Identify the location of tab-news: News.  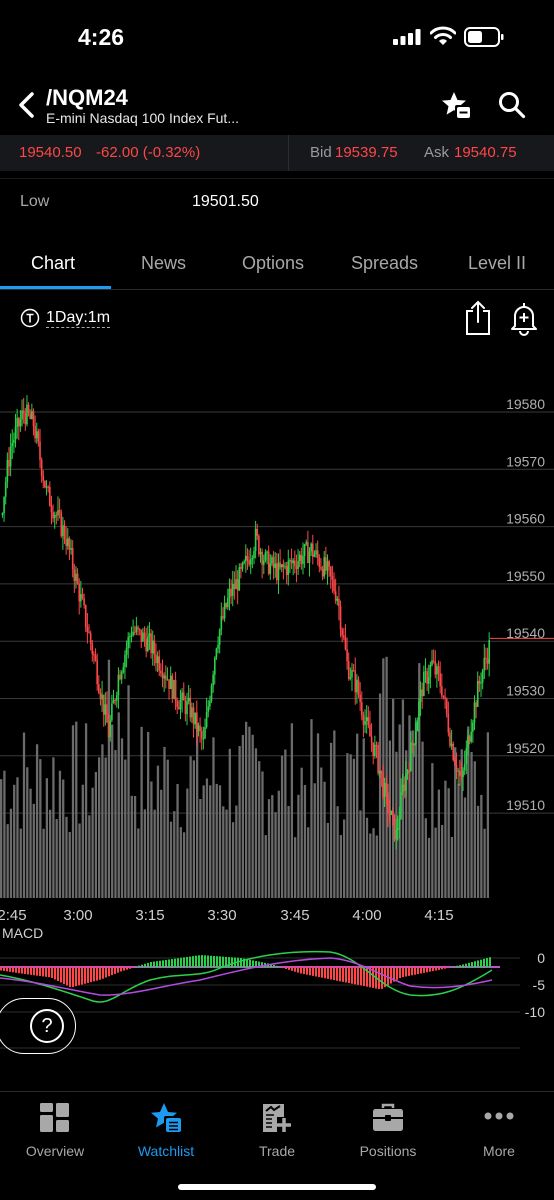
(163, 263).